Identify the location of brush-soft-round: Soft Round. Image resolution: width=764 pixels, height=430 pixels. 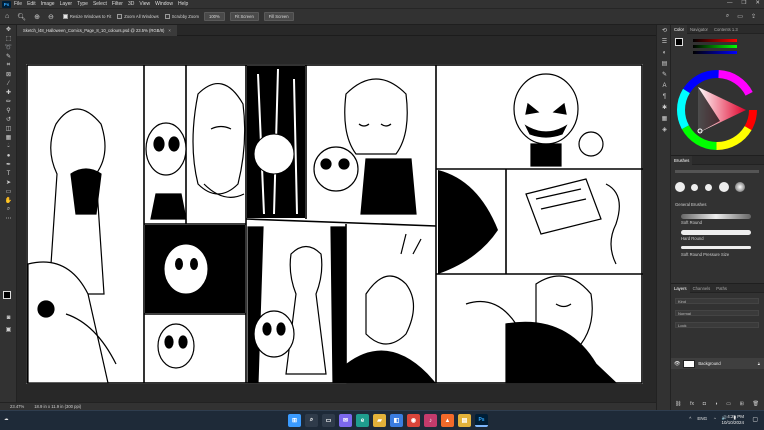
(716, 220).